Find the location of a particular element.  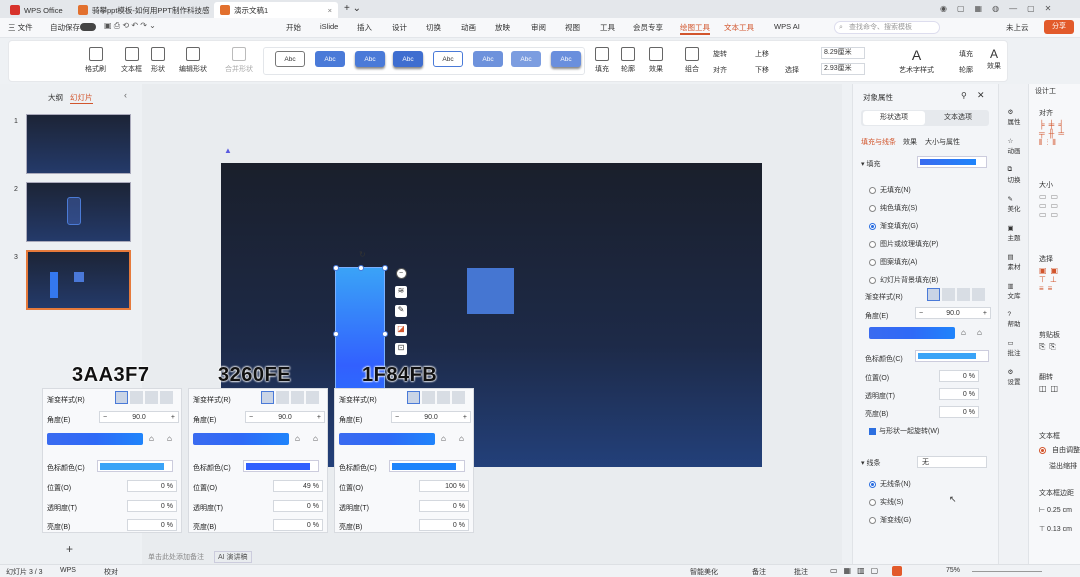

fill-color-dropdown is located at coordinates (952, 162).